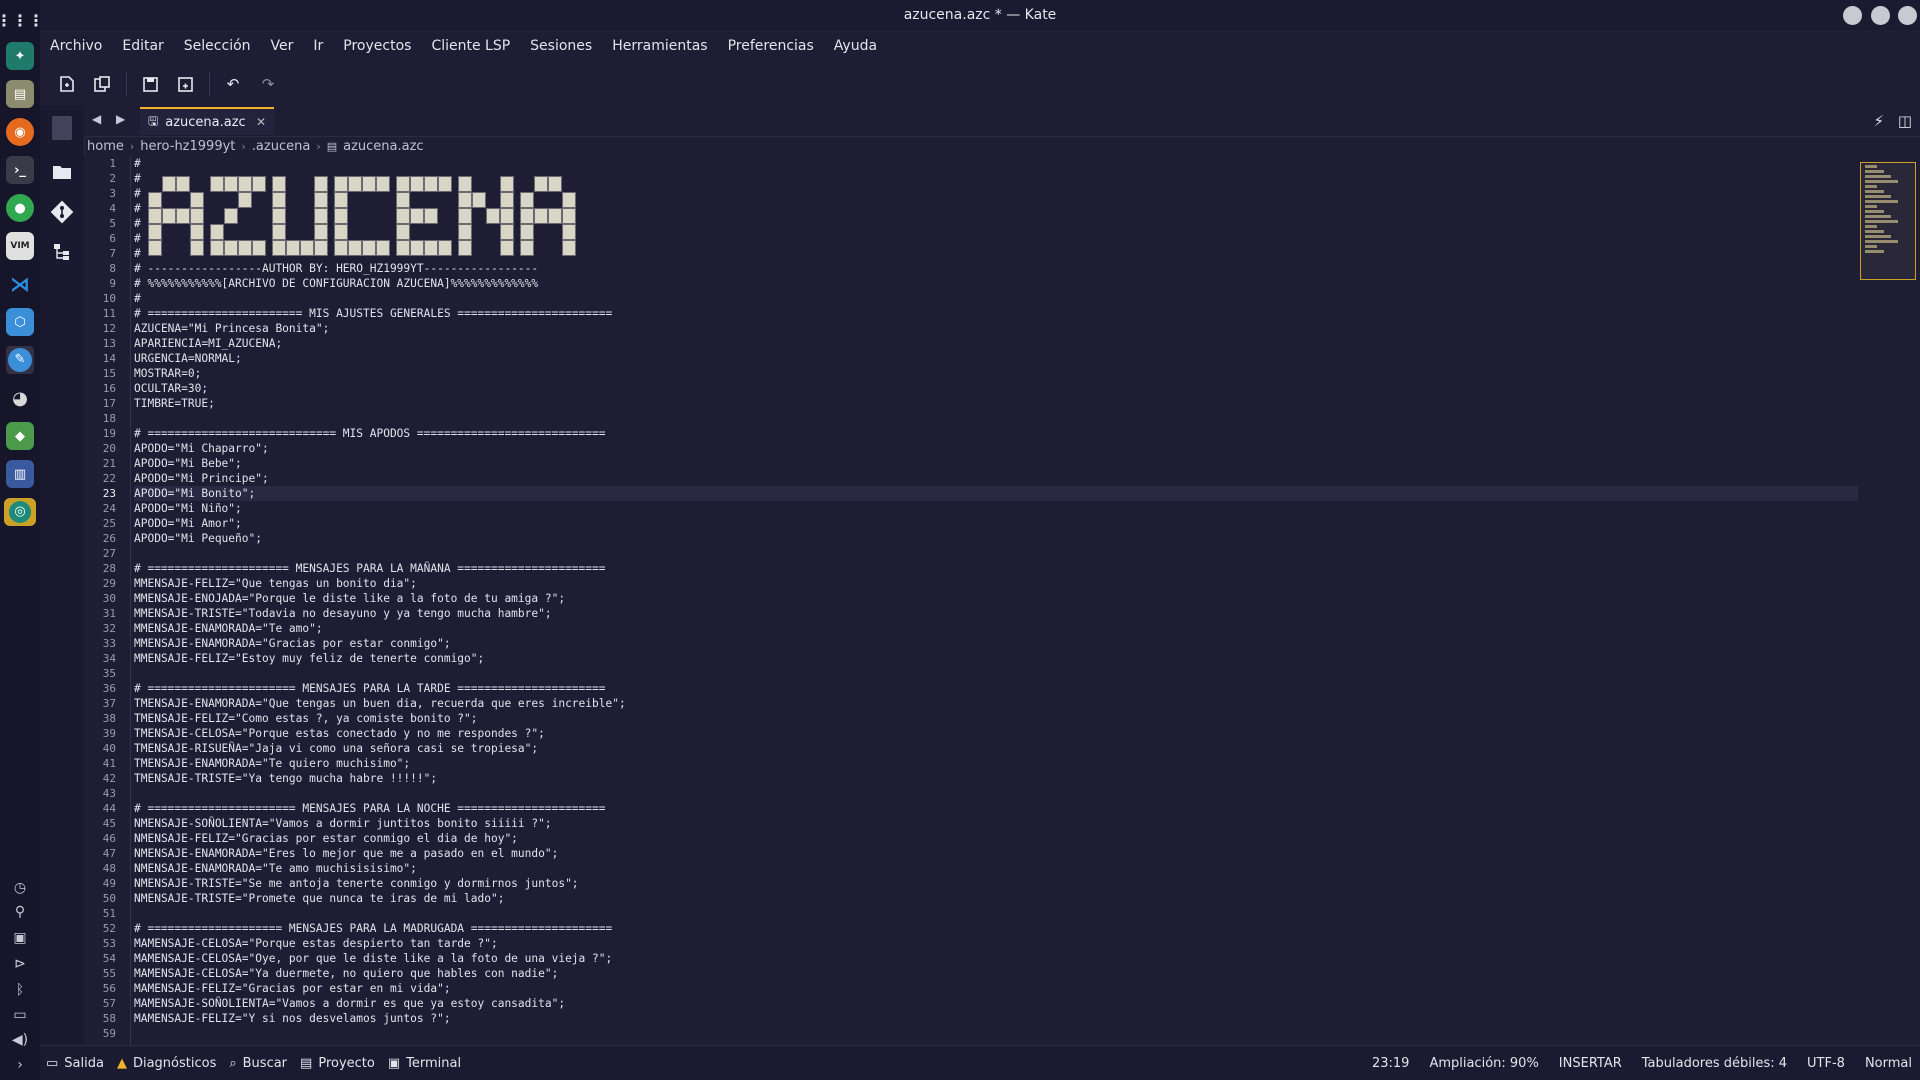  I want to click on menu-ir: Ir, so click(318, 46).